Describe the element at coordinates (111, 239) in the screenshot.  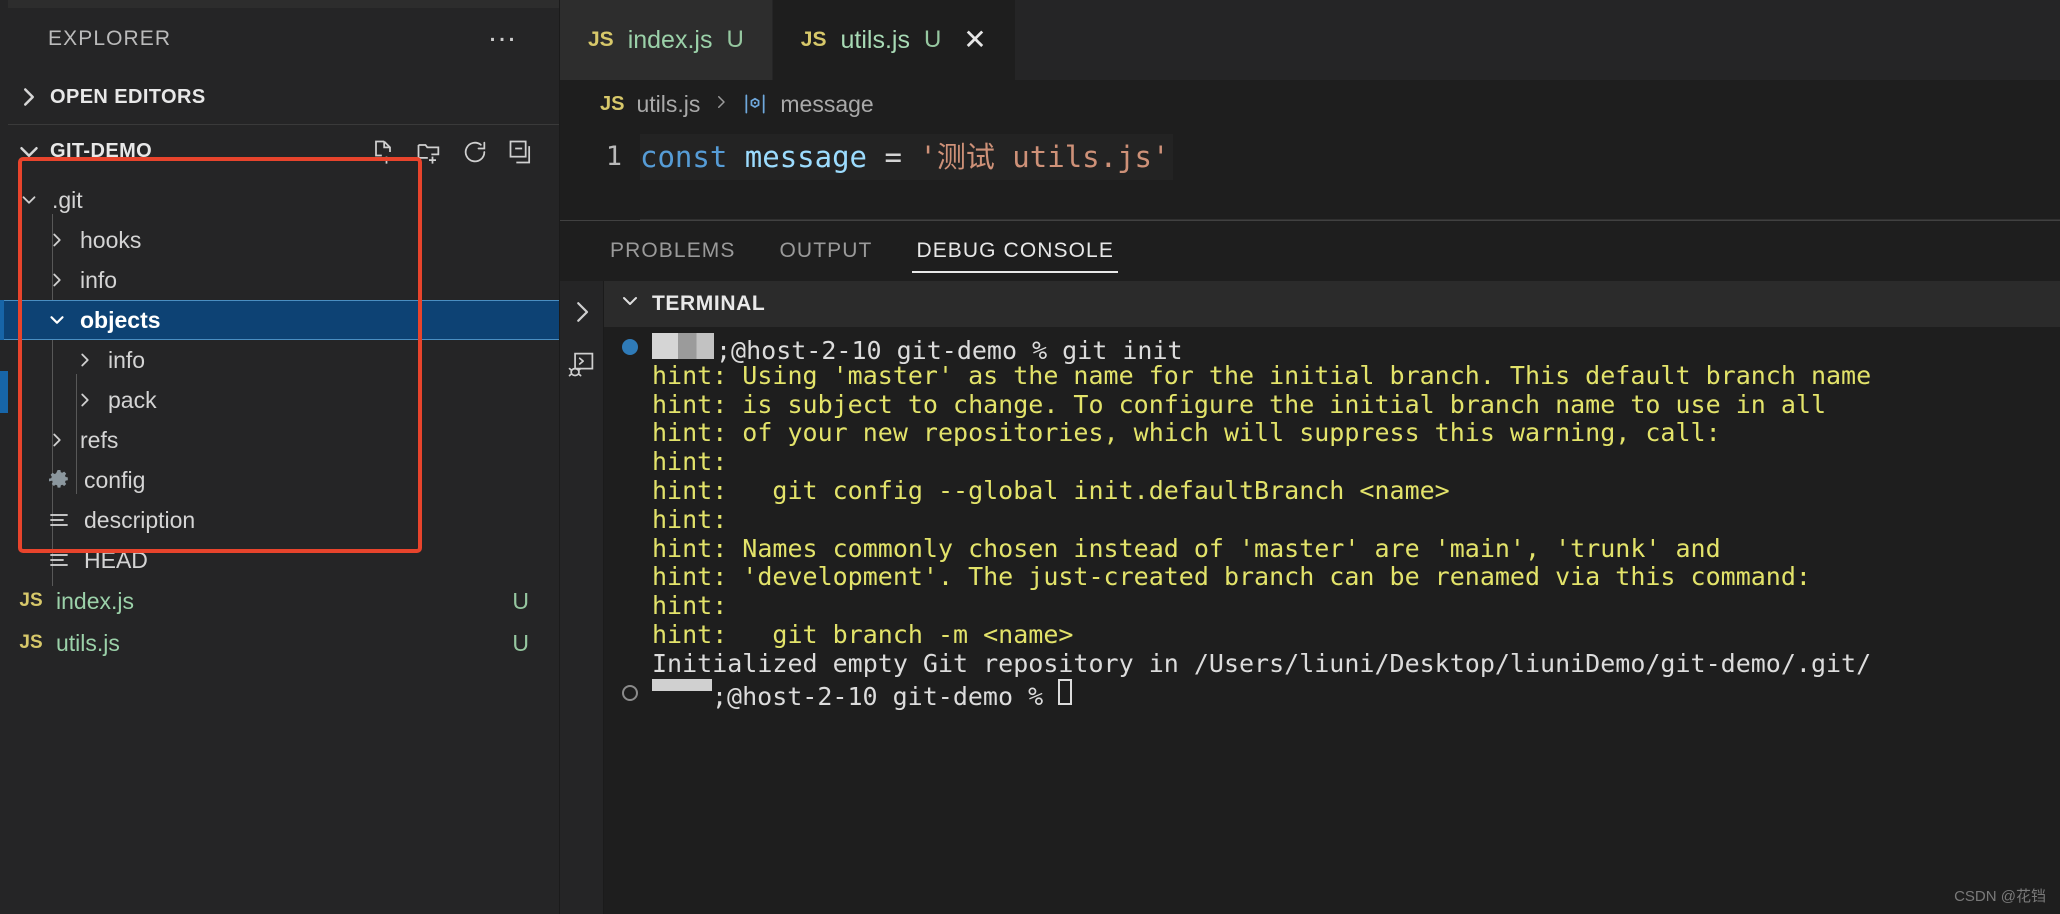
I see `tree-row-label: hooks` at that location.